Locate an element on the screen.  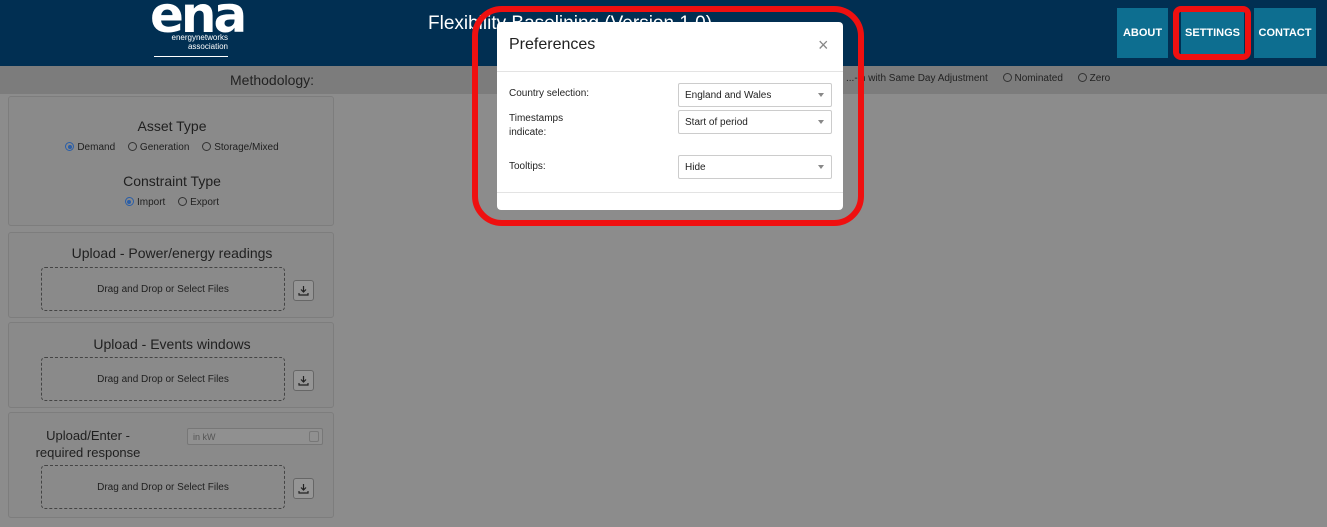
upload-response-dropzone: Drag and Drop or Select Files is located at coordinates (163, 487).